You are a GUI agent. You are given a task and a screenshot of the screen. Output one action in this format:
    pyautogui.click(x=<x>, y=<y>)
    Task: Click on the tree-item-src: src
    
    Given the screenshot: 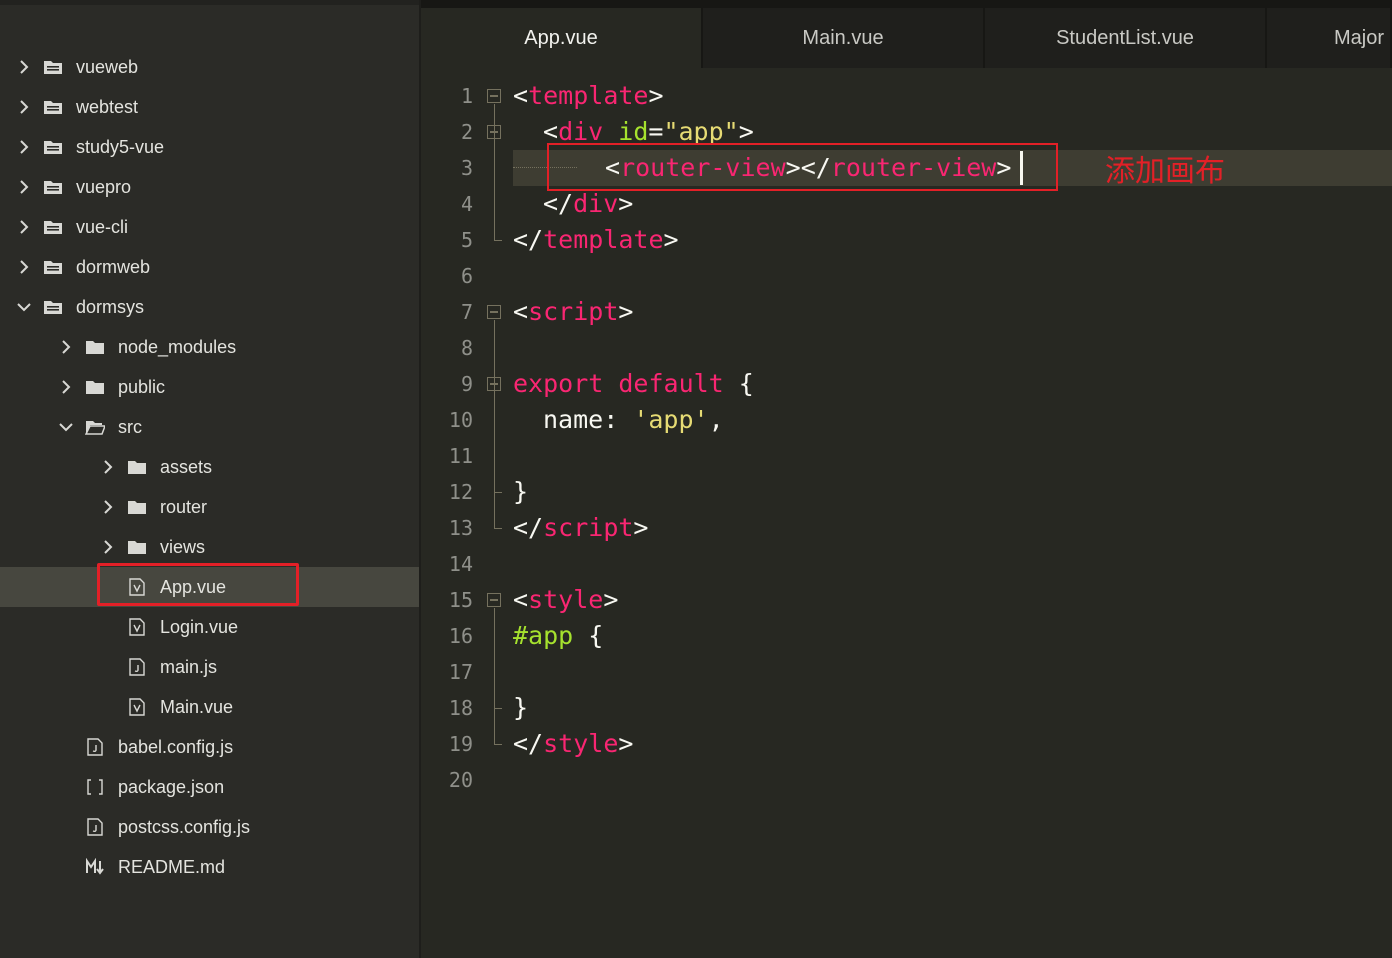 What is the action you would take?
    pyautogui.click(x=209, y=427)
    